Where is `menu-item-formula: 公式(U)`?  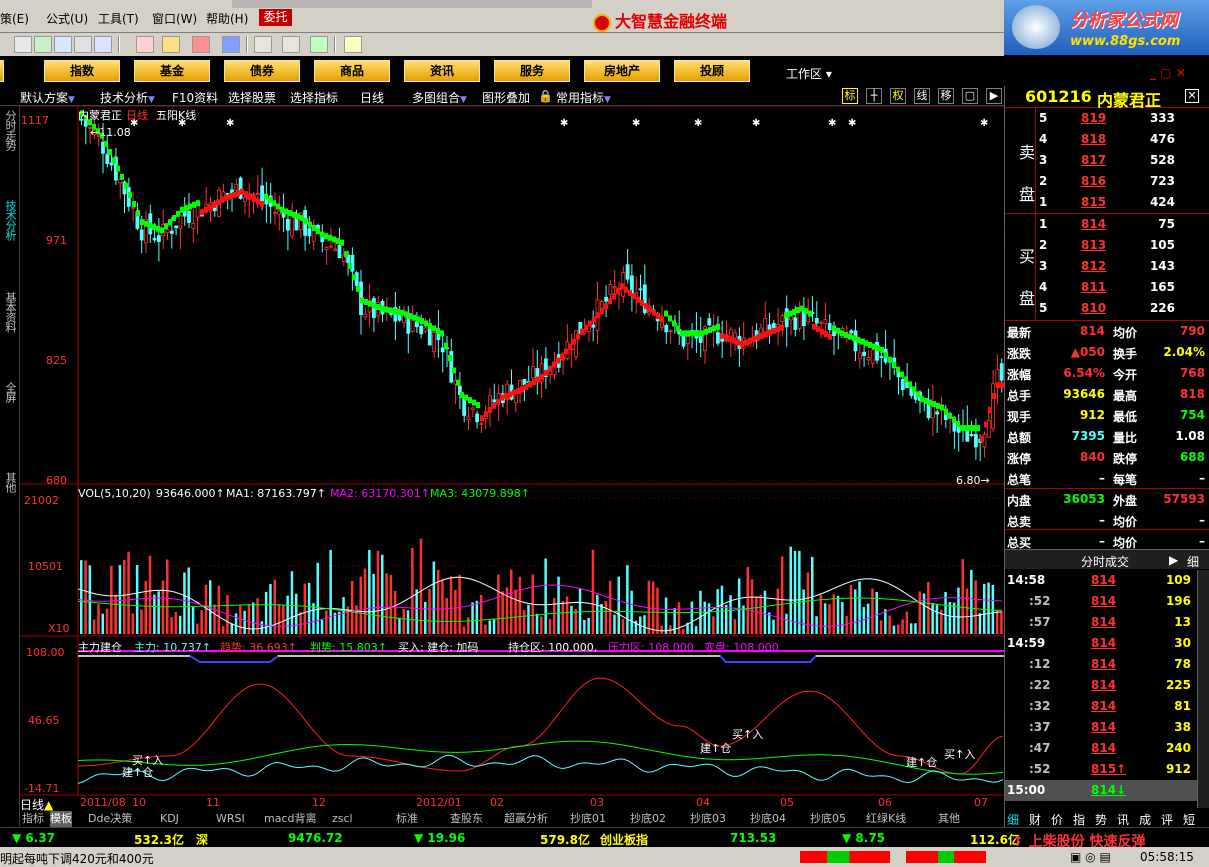 menu-item-formula: 公式(U) is located at coordinates (67, 18).